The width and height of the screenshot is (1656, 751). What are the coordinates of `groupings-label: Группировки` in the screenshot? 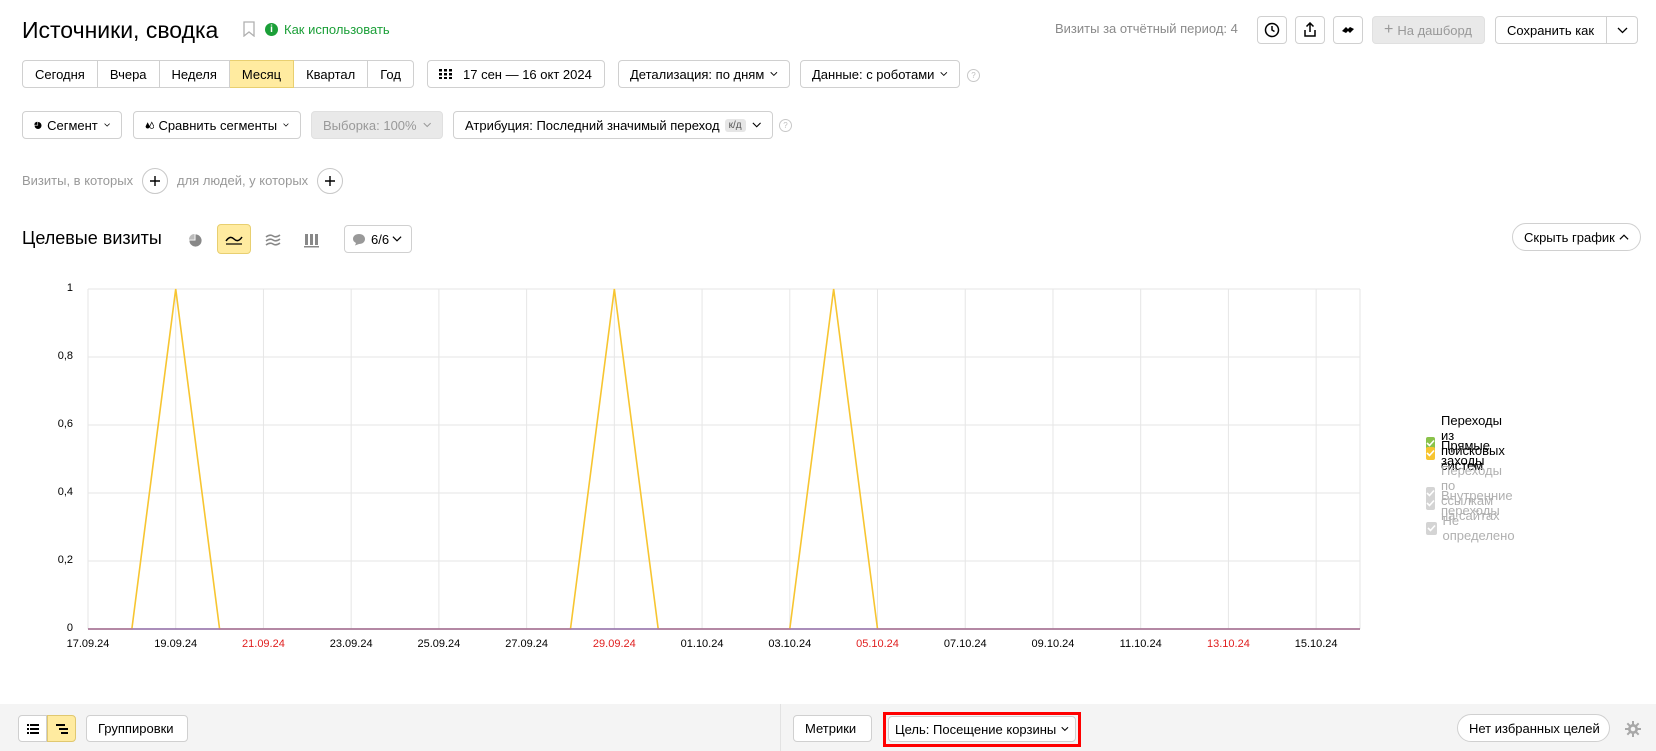 It's located at (136, 728).